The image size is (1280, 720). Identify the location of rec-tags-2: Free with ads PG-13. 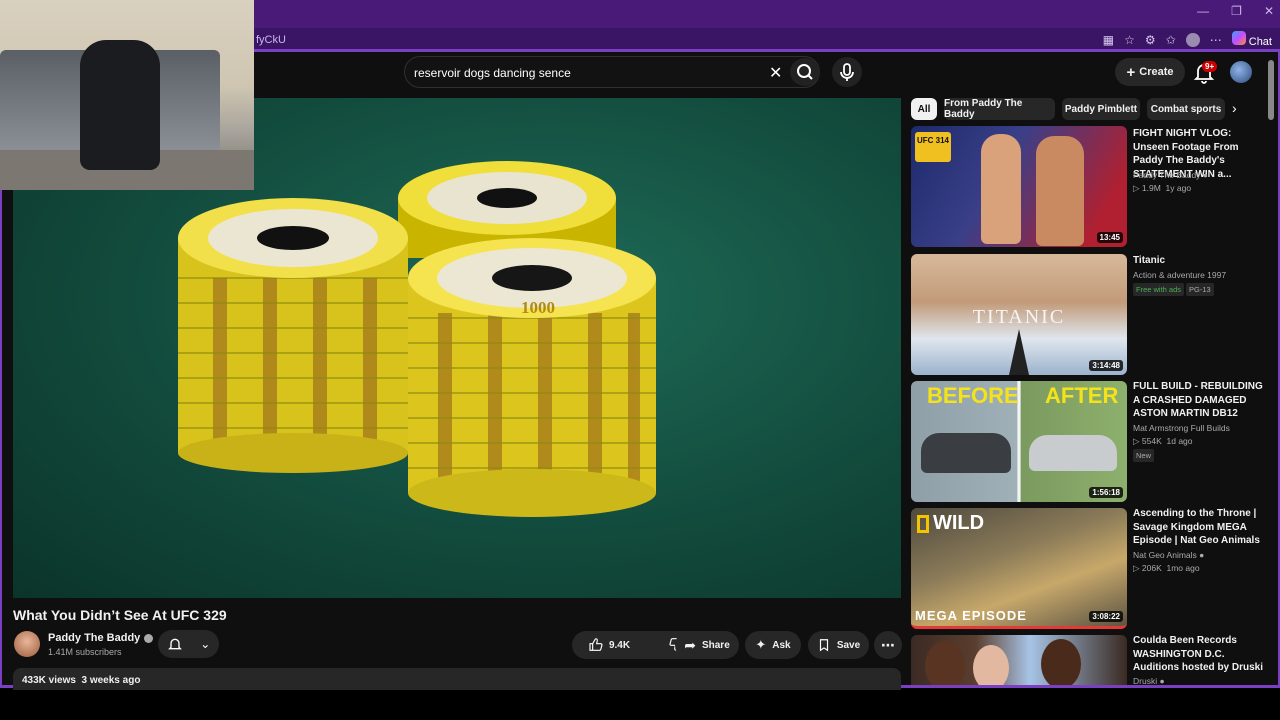
(1174, 289).